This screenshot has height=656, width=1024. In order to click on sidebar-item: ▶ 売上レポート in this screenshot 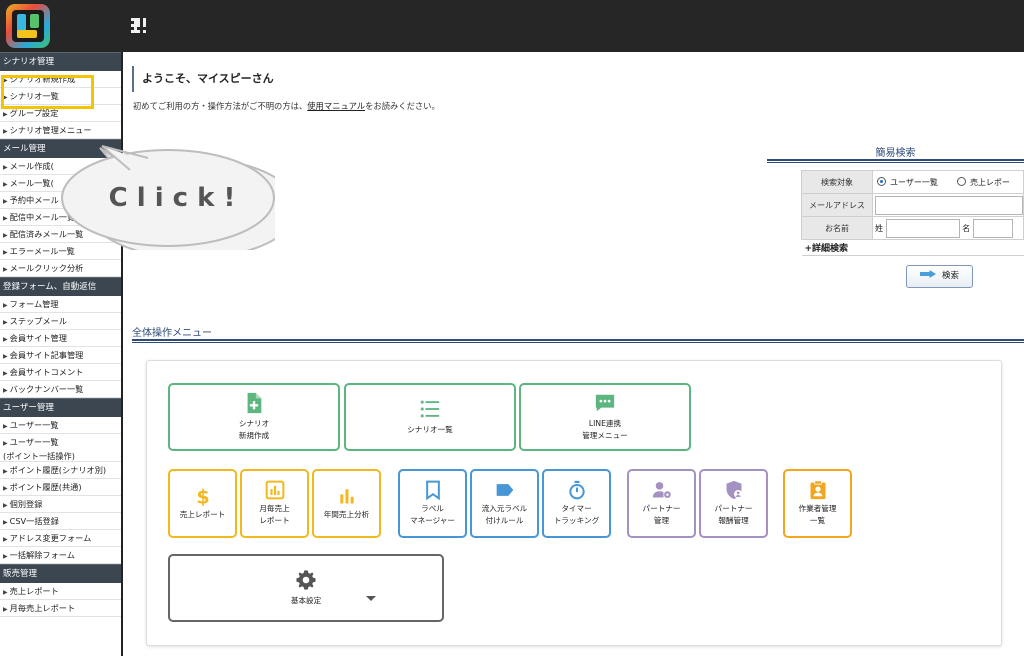, I will do `click(60, 591)`.